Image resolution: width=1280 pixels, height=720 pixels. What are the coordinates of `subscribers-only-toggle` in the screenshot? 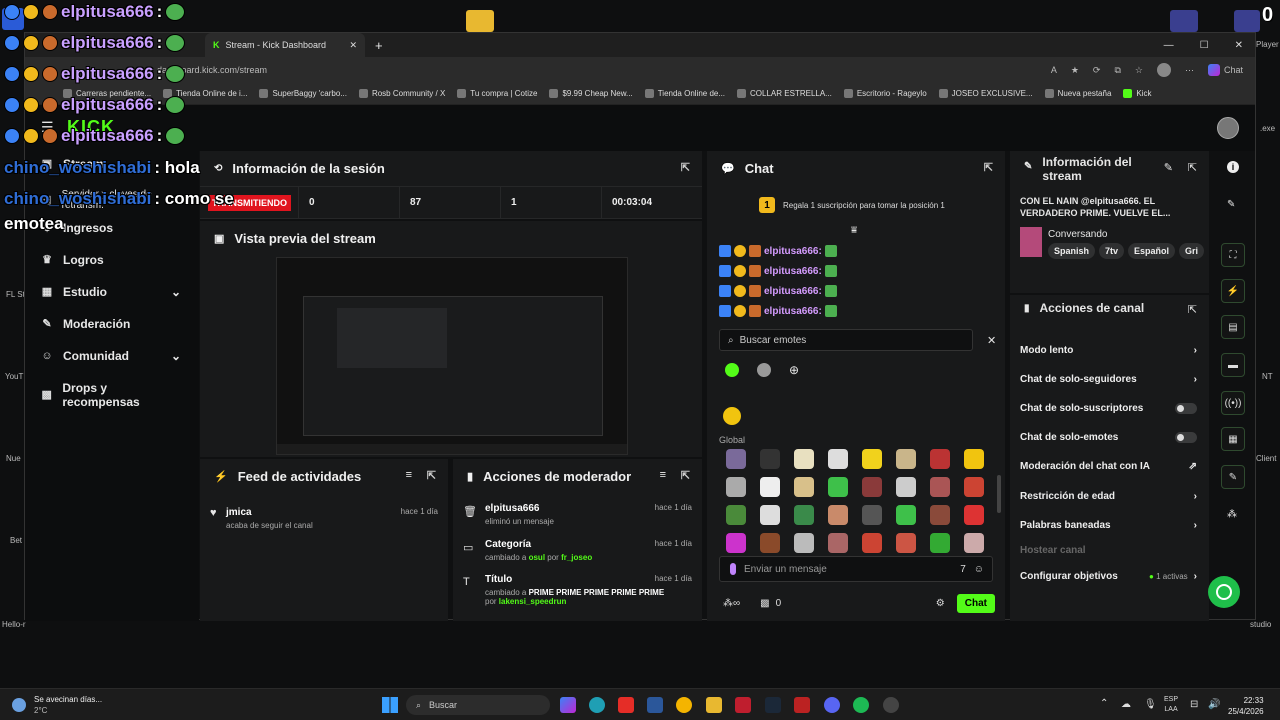 It's located at (1186, 408).